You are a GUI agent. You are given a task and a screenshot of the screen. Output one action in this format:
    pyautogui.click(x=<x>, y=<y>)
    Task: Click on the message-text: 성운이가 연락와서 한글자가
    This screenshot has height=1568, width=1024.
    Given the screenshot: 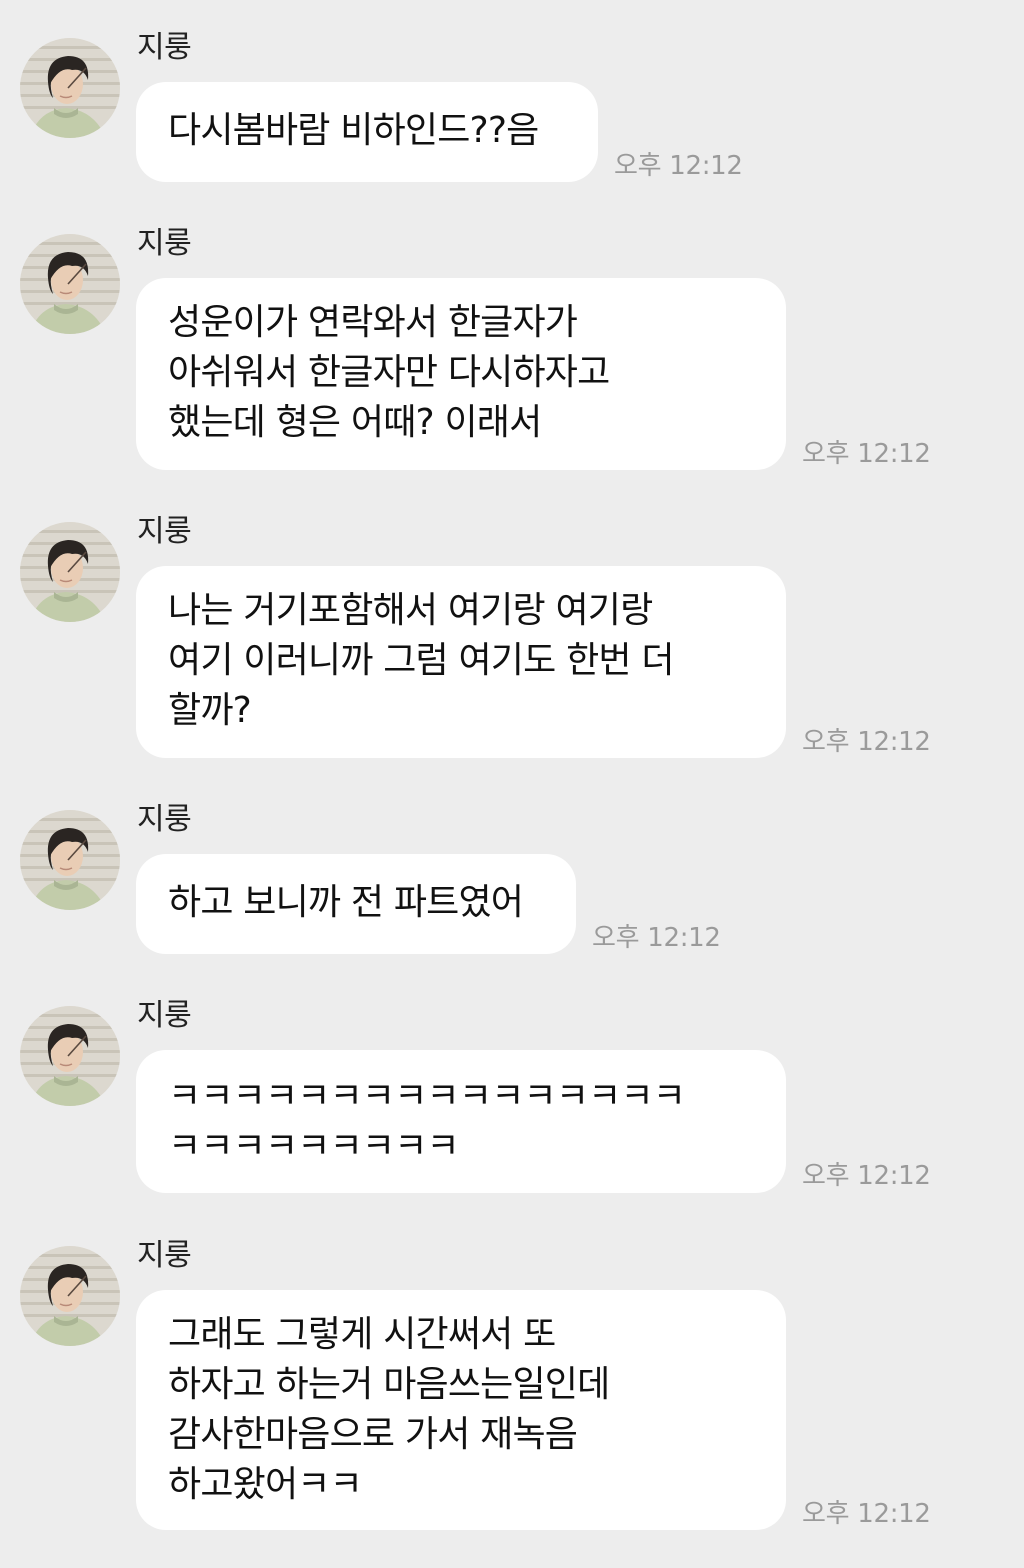 What is the action you would take?
    pyautogui.click(x=373, y=322)
    